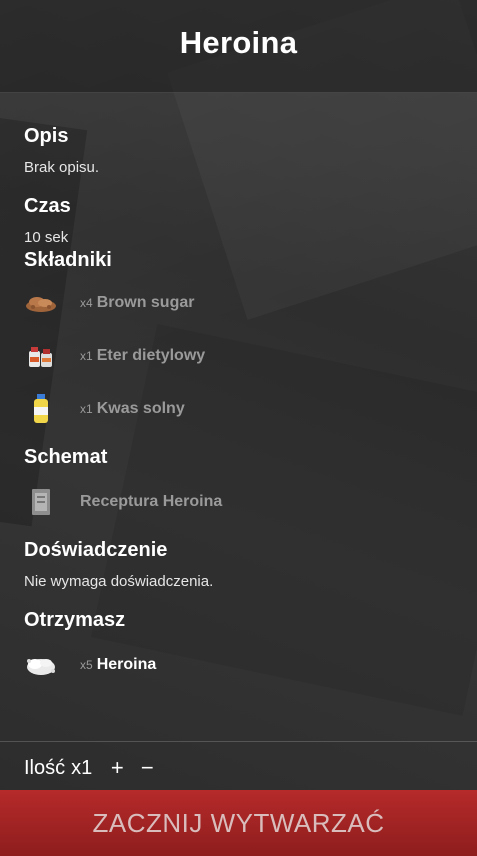 The height and width of the screenshot is (856, 477). I want to click on quantity-value: x1, so click(82, 767).